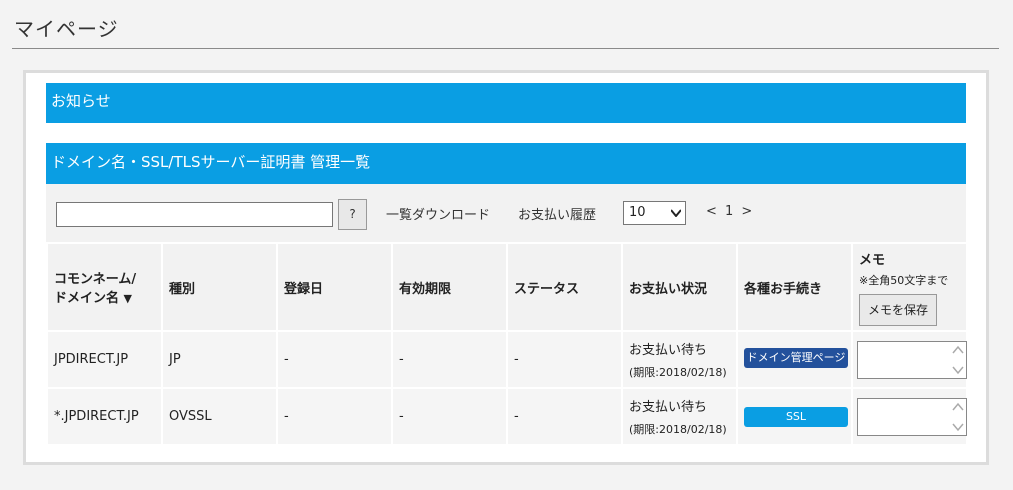 This screenshot has width=1013, height=490. What do you see at coordinates (449, 287) in the screenshot?
I see `column-expires: 有効期限` at bounding box center [449, 287].